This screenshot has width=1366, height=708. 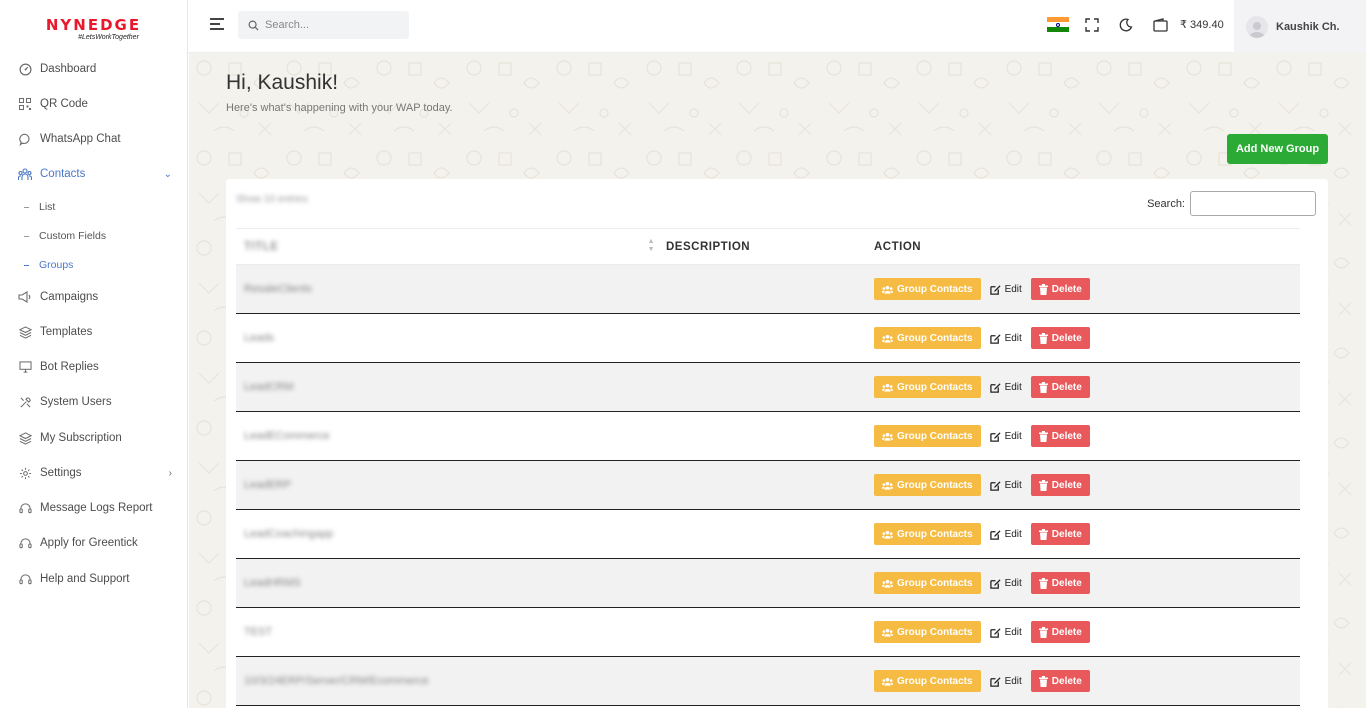 What do you see at coordinates (26, 207) in the screenshot?
I see `dash-icon` at bounding box center [26, 207].